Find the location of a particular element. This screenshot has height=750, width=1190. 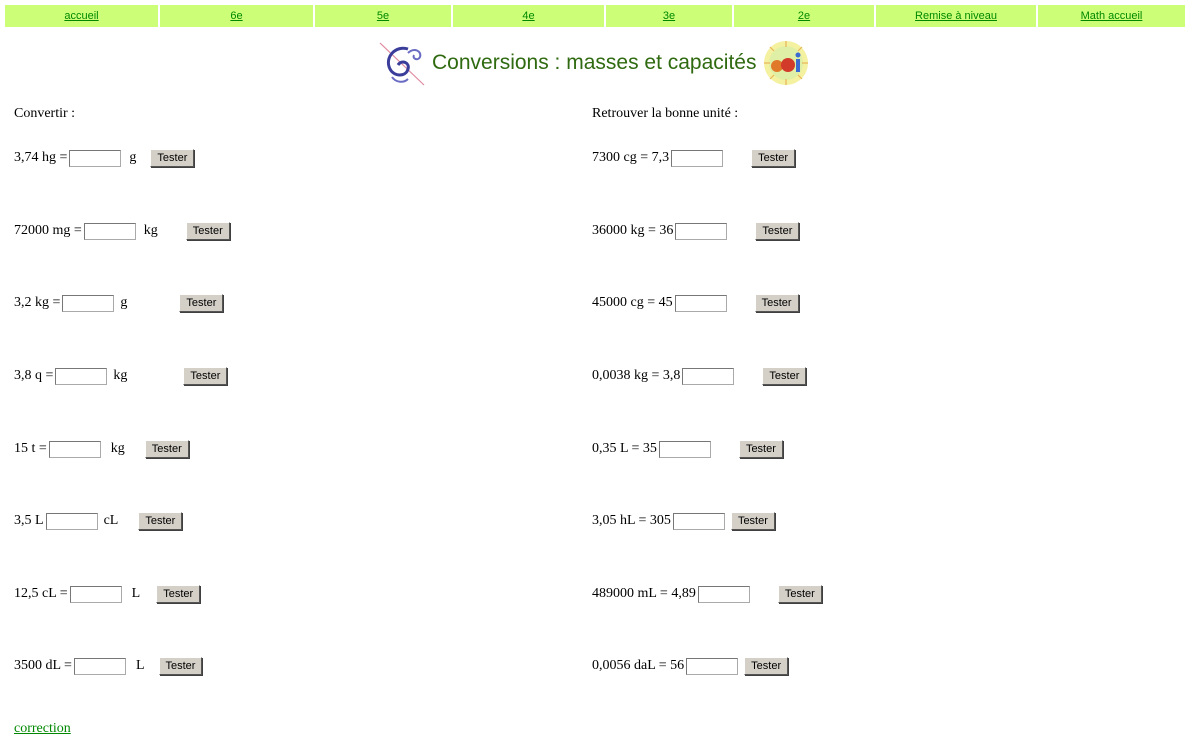

unit-row: 489000 mL = 4,89 Tester is located at coordinates (707, 594).